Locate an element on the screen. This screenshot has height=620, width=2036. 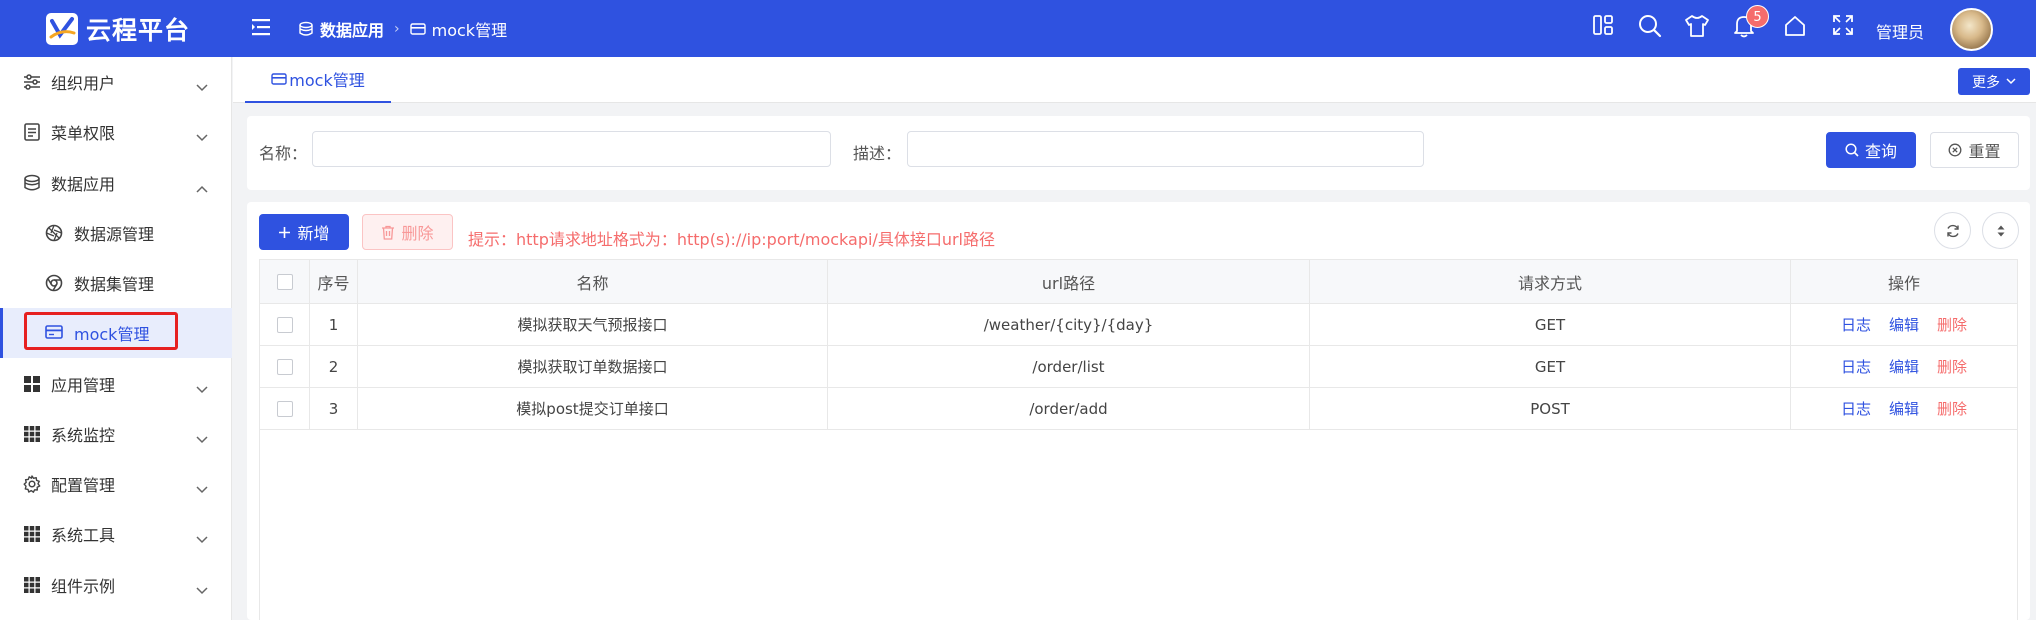
add-button: 新增 is located at coordinates (304, 232).